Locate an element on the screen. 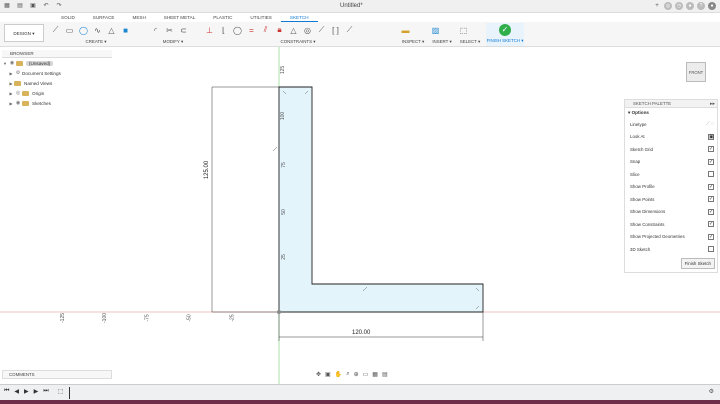 This screenshot has height=404, width=720. show-profile-checkbox: ✓ is located at coordinates (711, 186).